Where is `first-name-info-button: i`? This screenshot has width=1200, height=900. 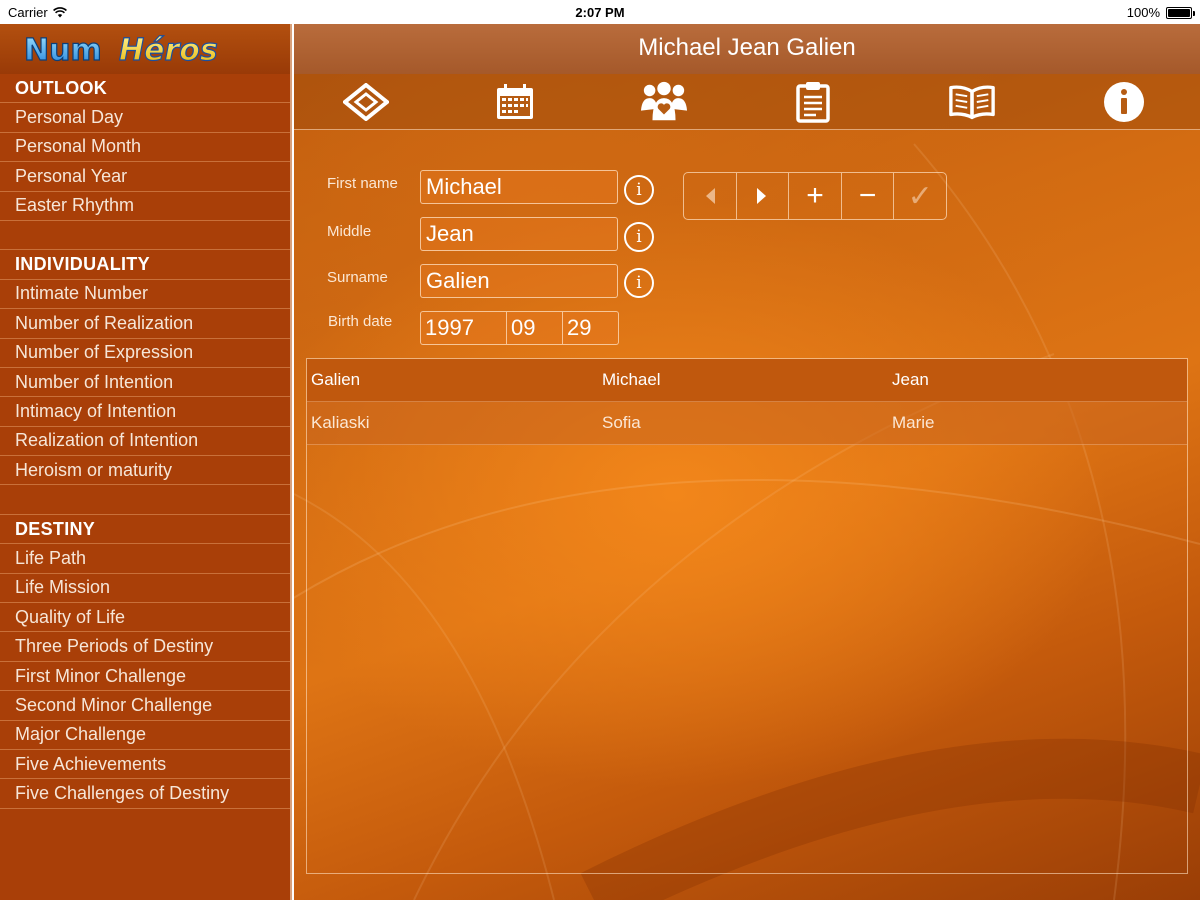
first-name-info-button: i is located at coordinates (639, 190).